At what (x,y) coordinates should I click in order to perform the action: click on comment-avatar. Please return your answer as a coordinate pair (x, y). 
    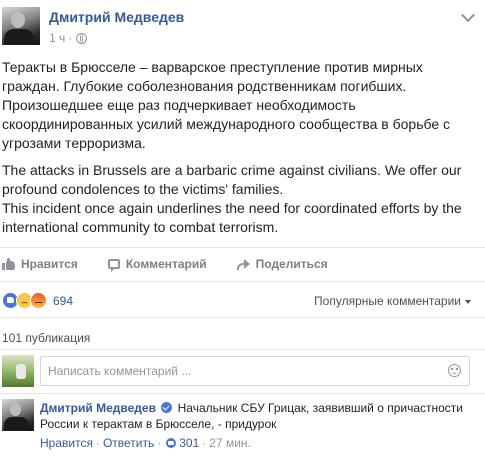
    Looking at the image, I should click on (18, 415).